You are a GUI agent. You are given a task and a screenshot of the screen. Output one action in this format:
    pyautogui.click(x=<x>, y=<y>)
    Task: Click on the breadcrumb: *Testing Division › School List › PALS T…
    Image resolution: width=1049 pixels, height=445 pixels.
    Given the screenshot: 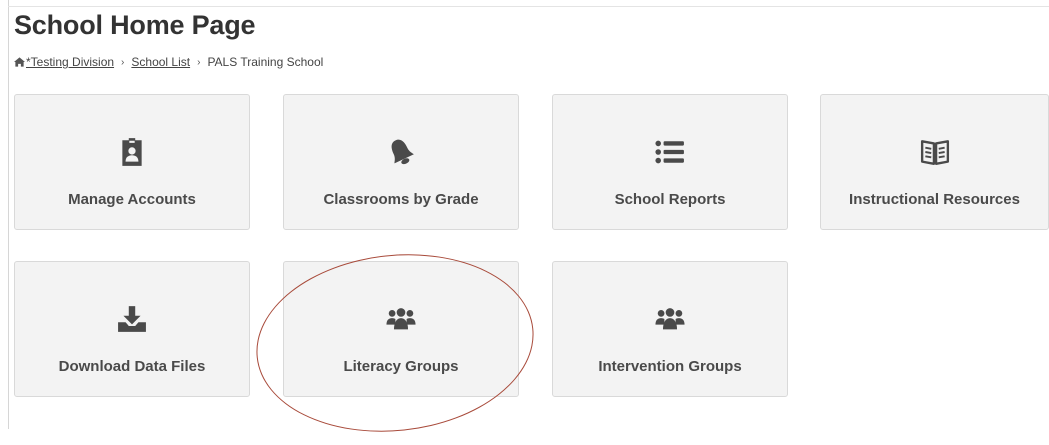 What is the action you would take?
    pyautogui.click(x=168, y=62)
    